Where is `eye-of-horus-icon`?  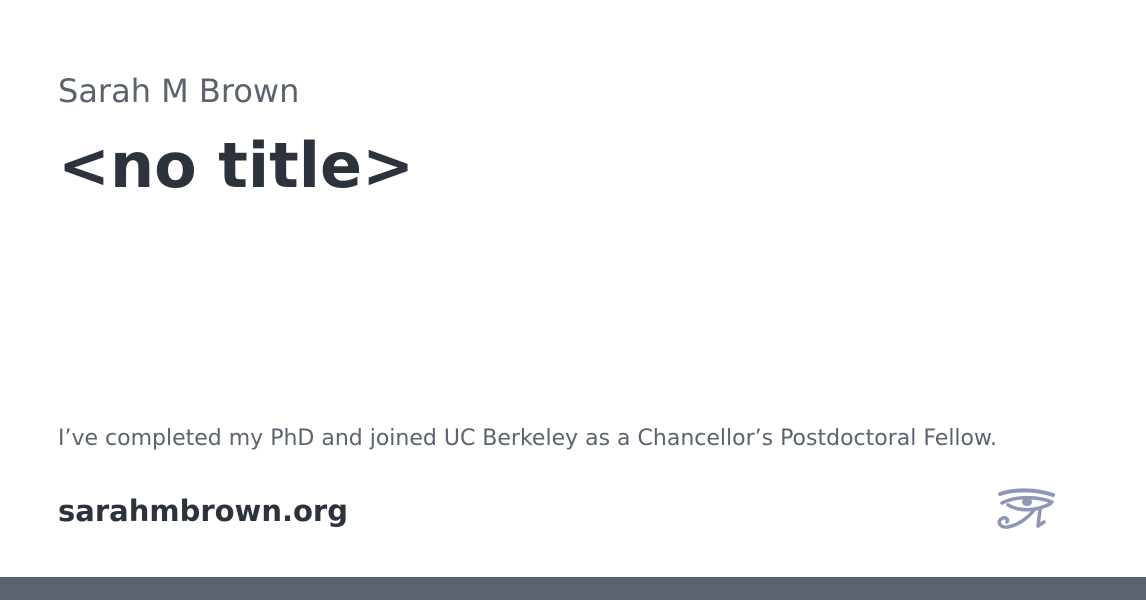
eye-of-horus-icon is located at coordinates (1026, 508).